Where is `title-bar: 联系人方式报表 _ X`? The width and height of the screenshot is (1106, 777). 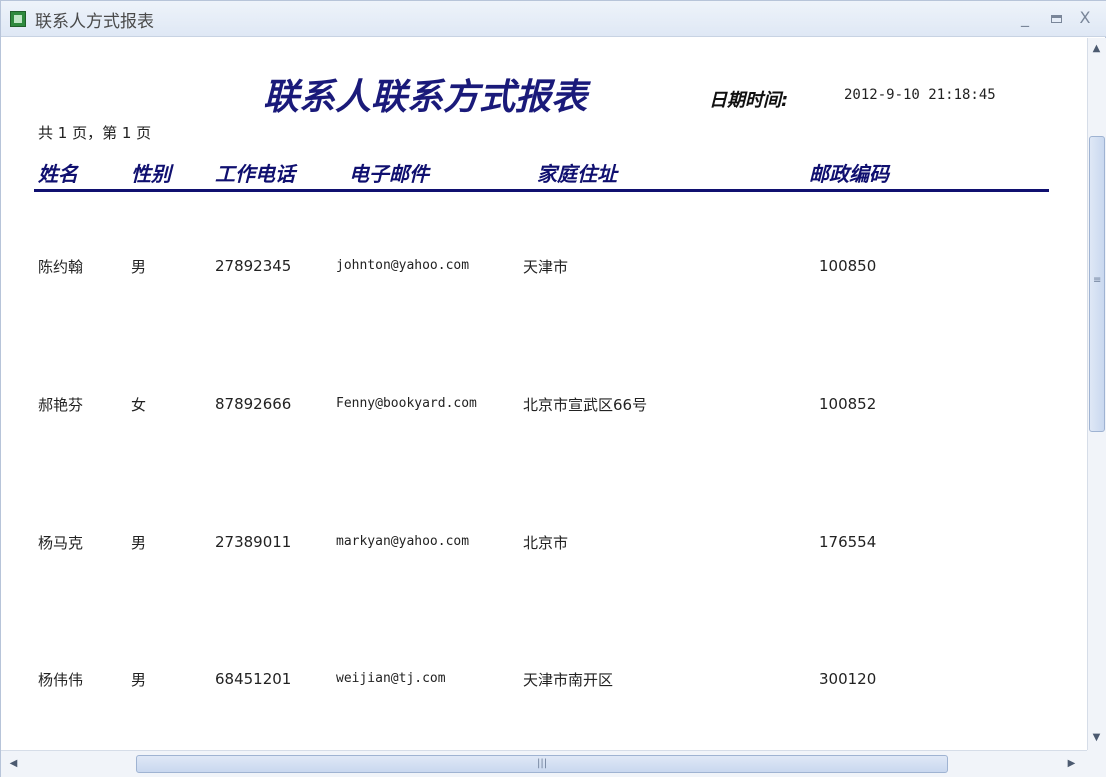
title-bar: 联系人方式报表 _ X is located at coordinates (553, 19).